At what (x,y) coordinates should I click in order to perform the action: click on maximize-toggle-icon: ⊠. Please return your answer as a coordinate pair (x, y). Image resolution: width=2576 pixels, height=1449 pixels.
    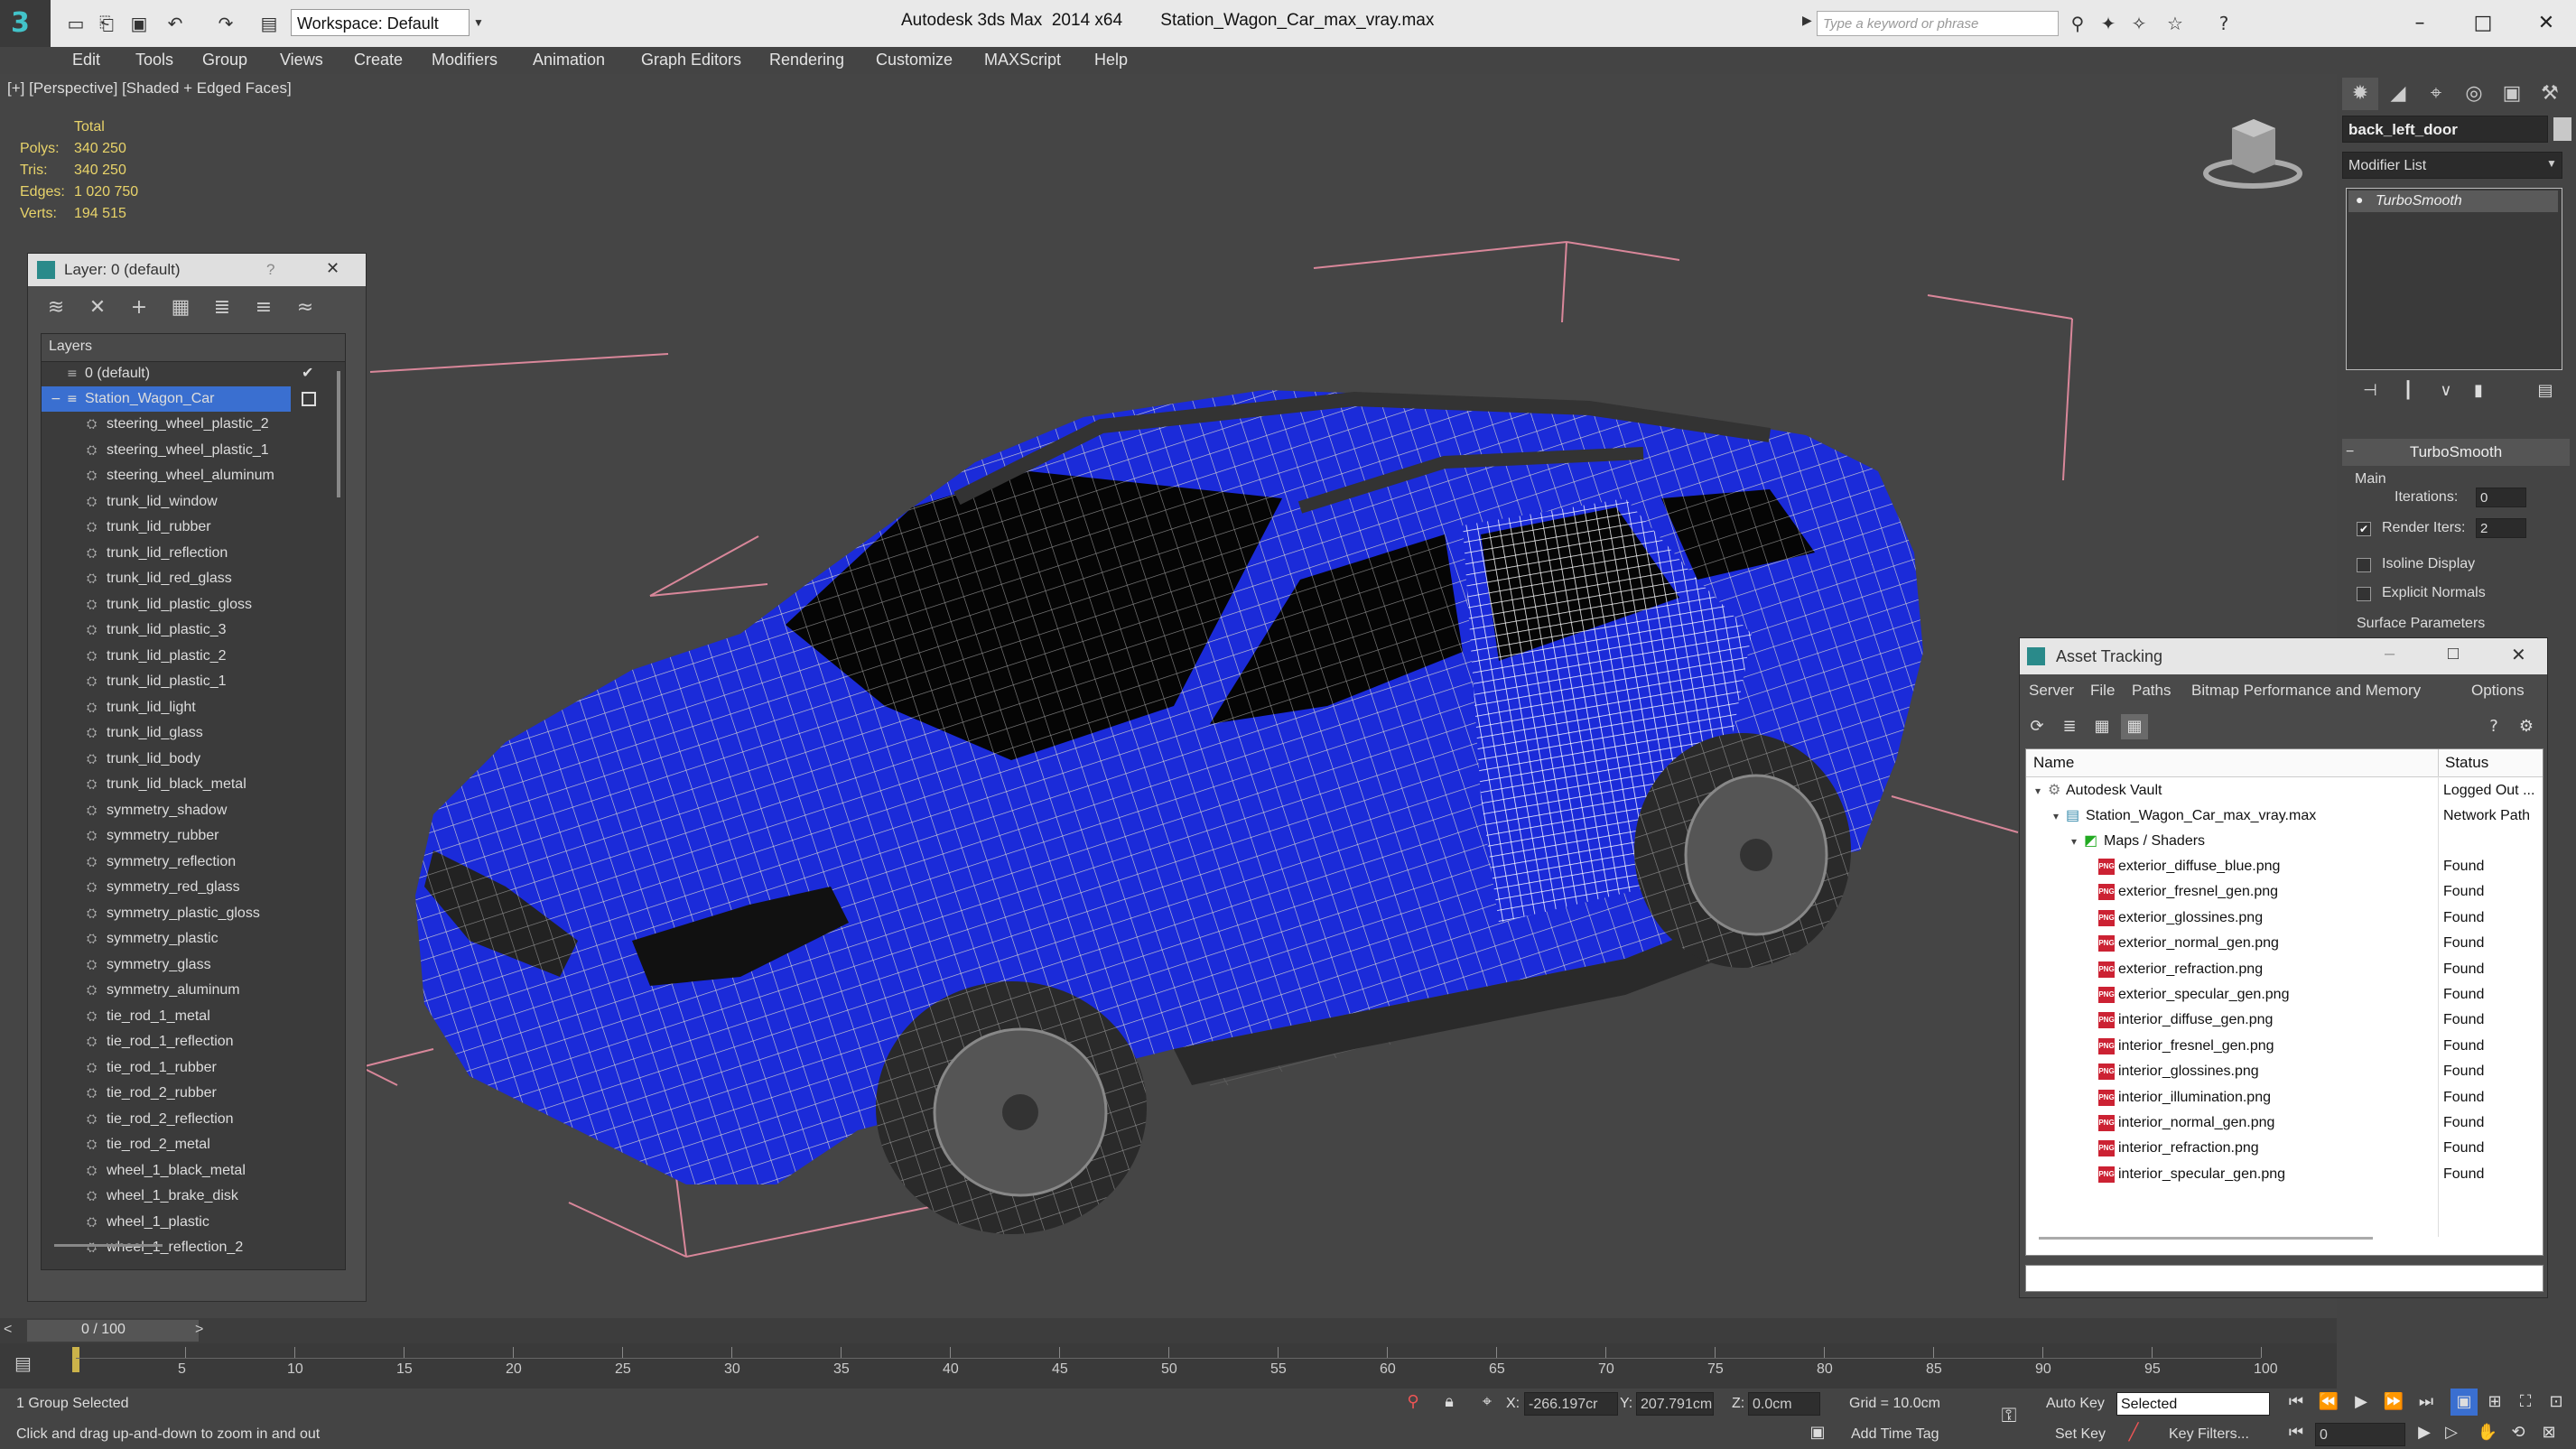
    Looking at the image, I should click on (2548, 1432).